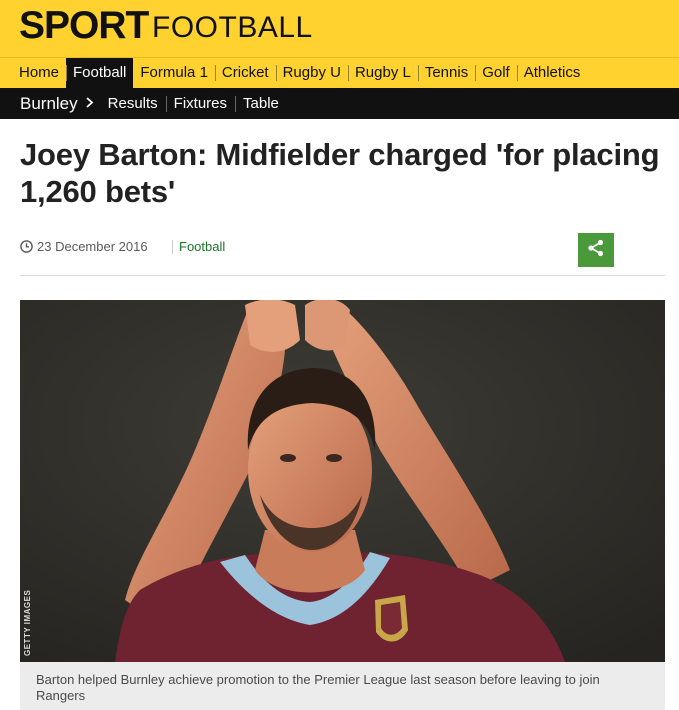 Image resolution: width=679 pixels, height=710 pixels. Describe the element at coordinates (202, 247) in the screenshot. I see `topic-link: Football` at that location.